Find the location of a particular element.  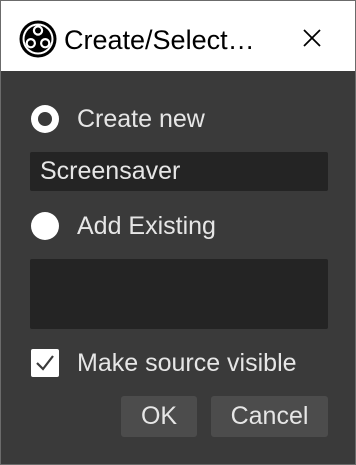

close-icon is located at coordinates (312, 38).